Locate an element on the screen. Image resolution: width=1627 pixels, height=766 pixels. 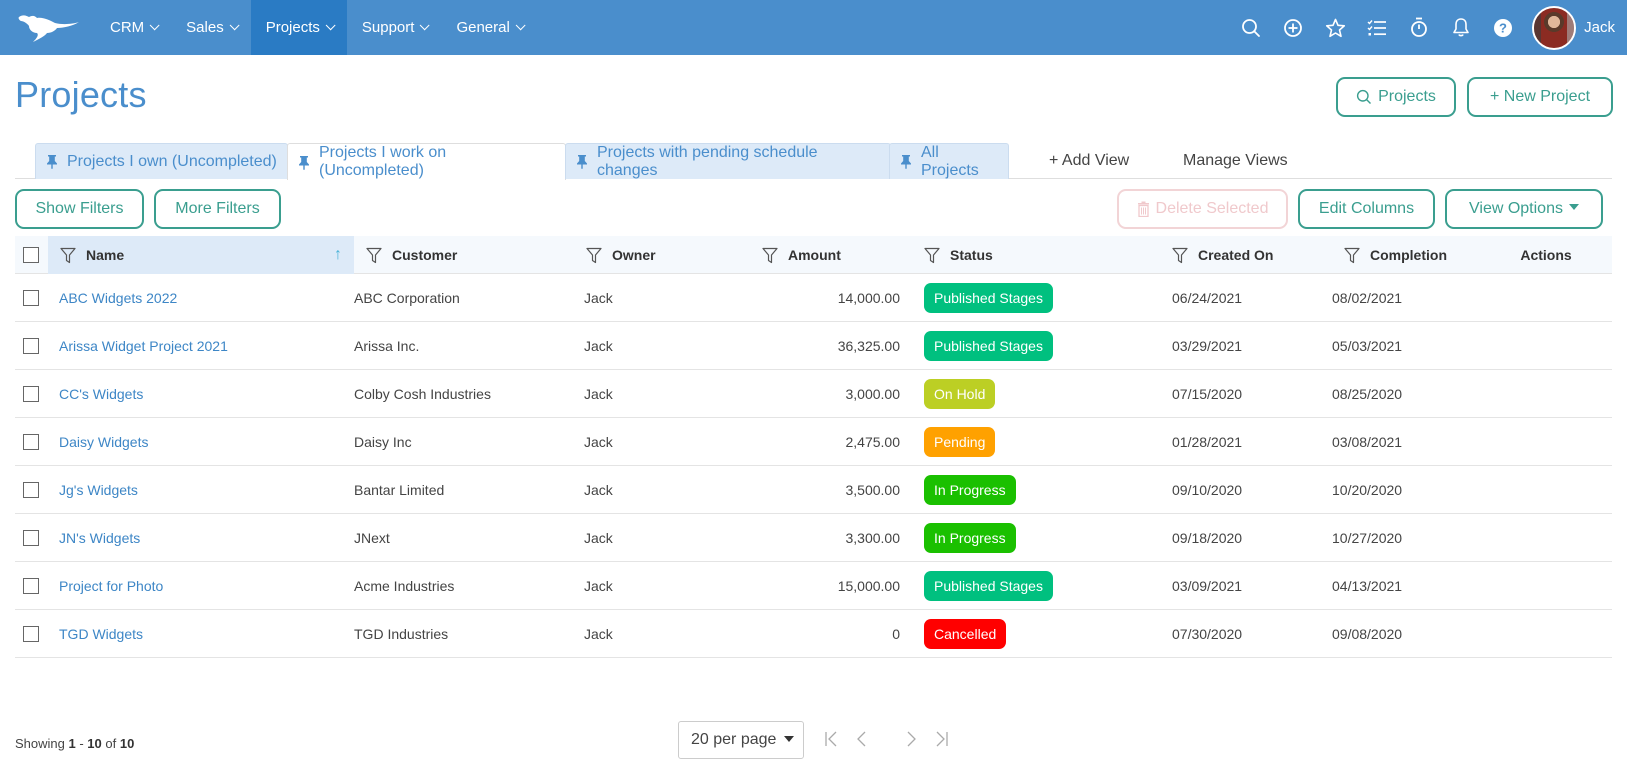
show-filters-button: Show Filters is located at coordinates (79, 209).